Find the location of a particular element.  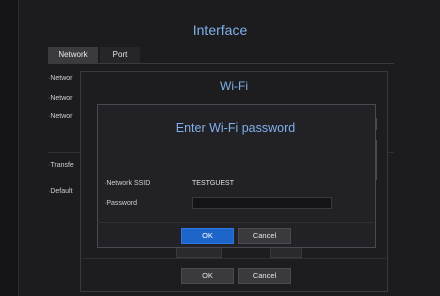

ok-button: OK is located at coordinates (207, 276).